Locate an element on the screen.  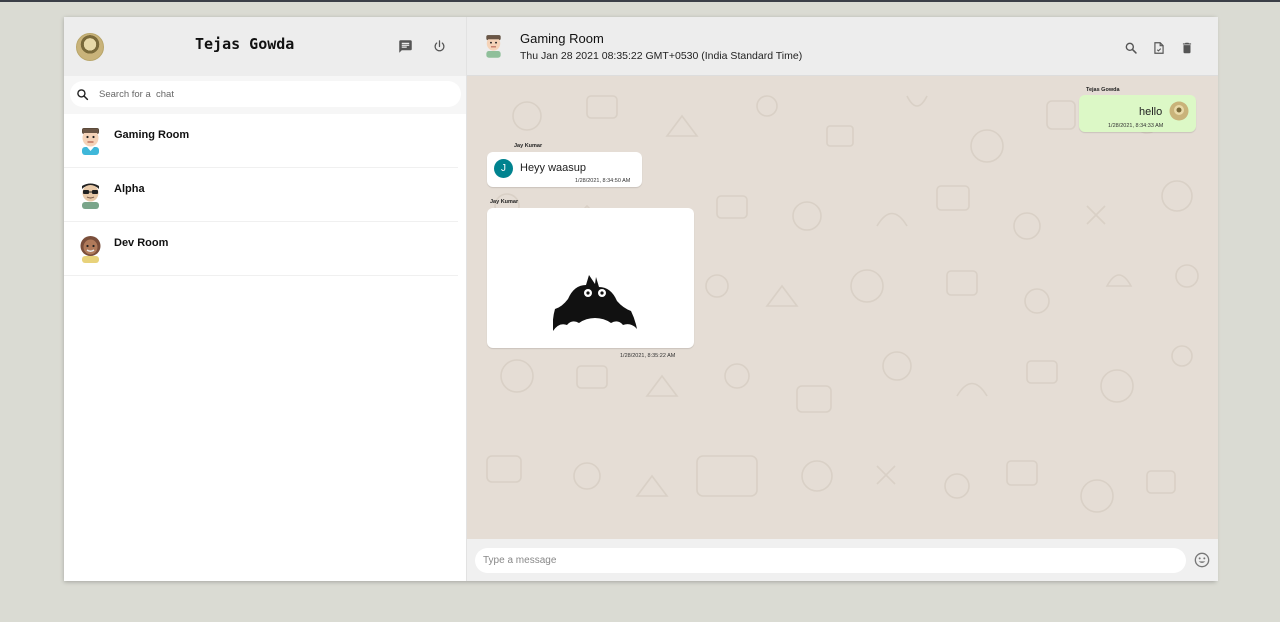
chat-name: Alpha is located at coordinates (129, 189).